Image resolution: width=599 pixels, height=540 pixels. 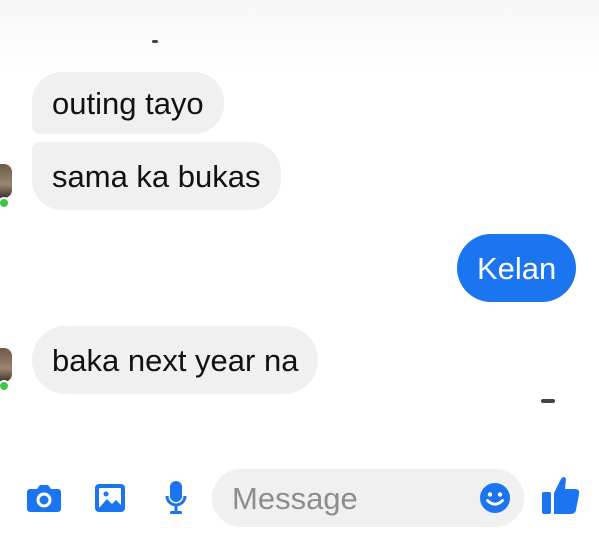 I want to click on screen-speck, so click(x=155, y=41).